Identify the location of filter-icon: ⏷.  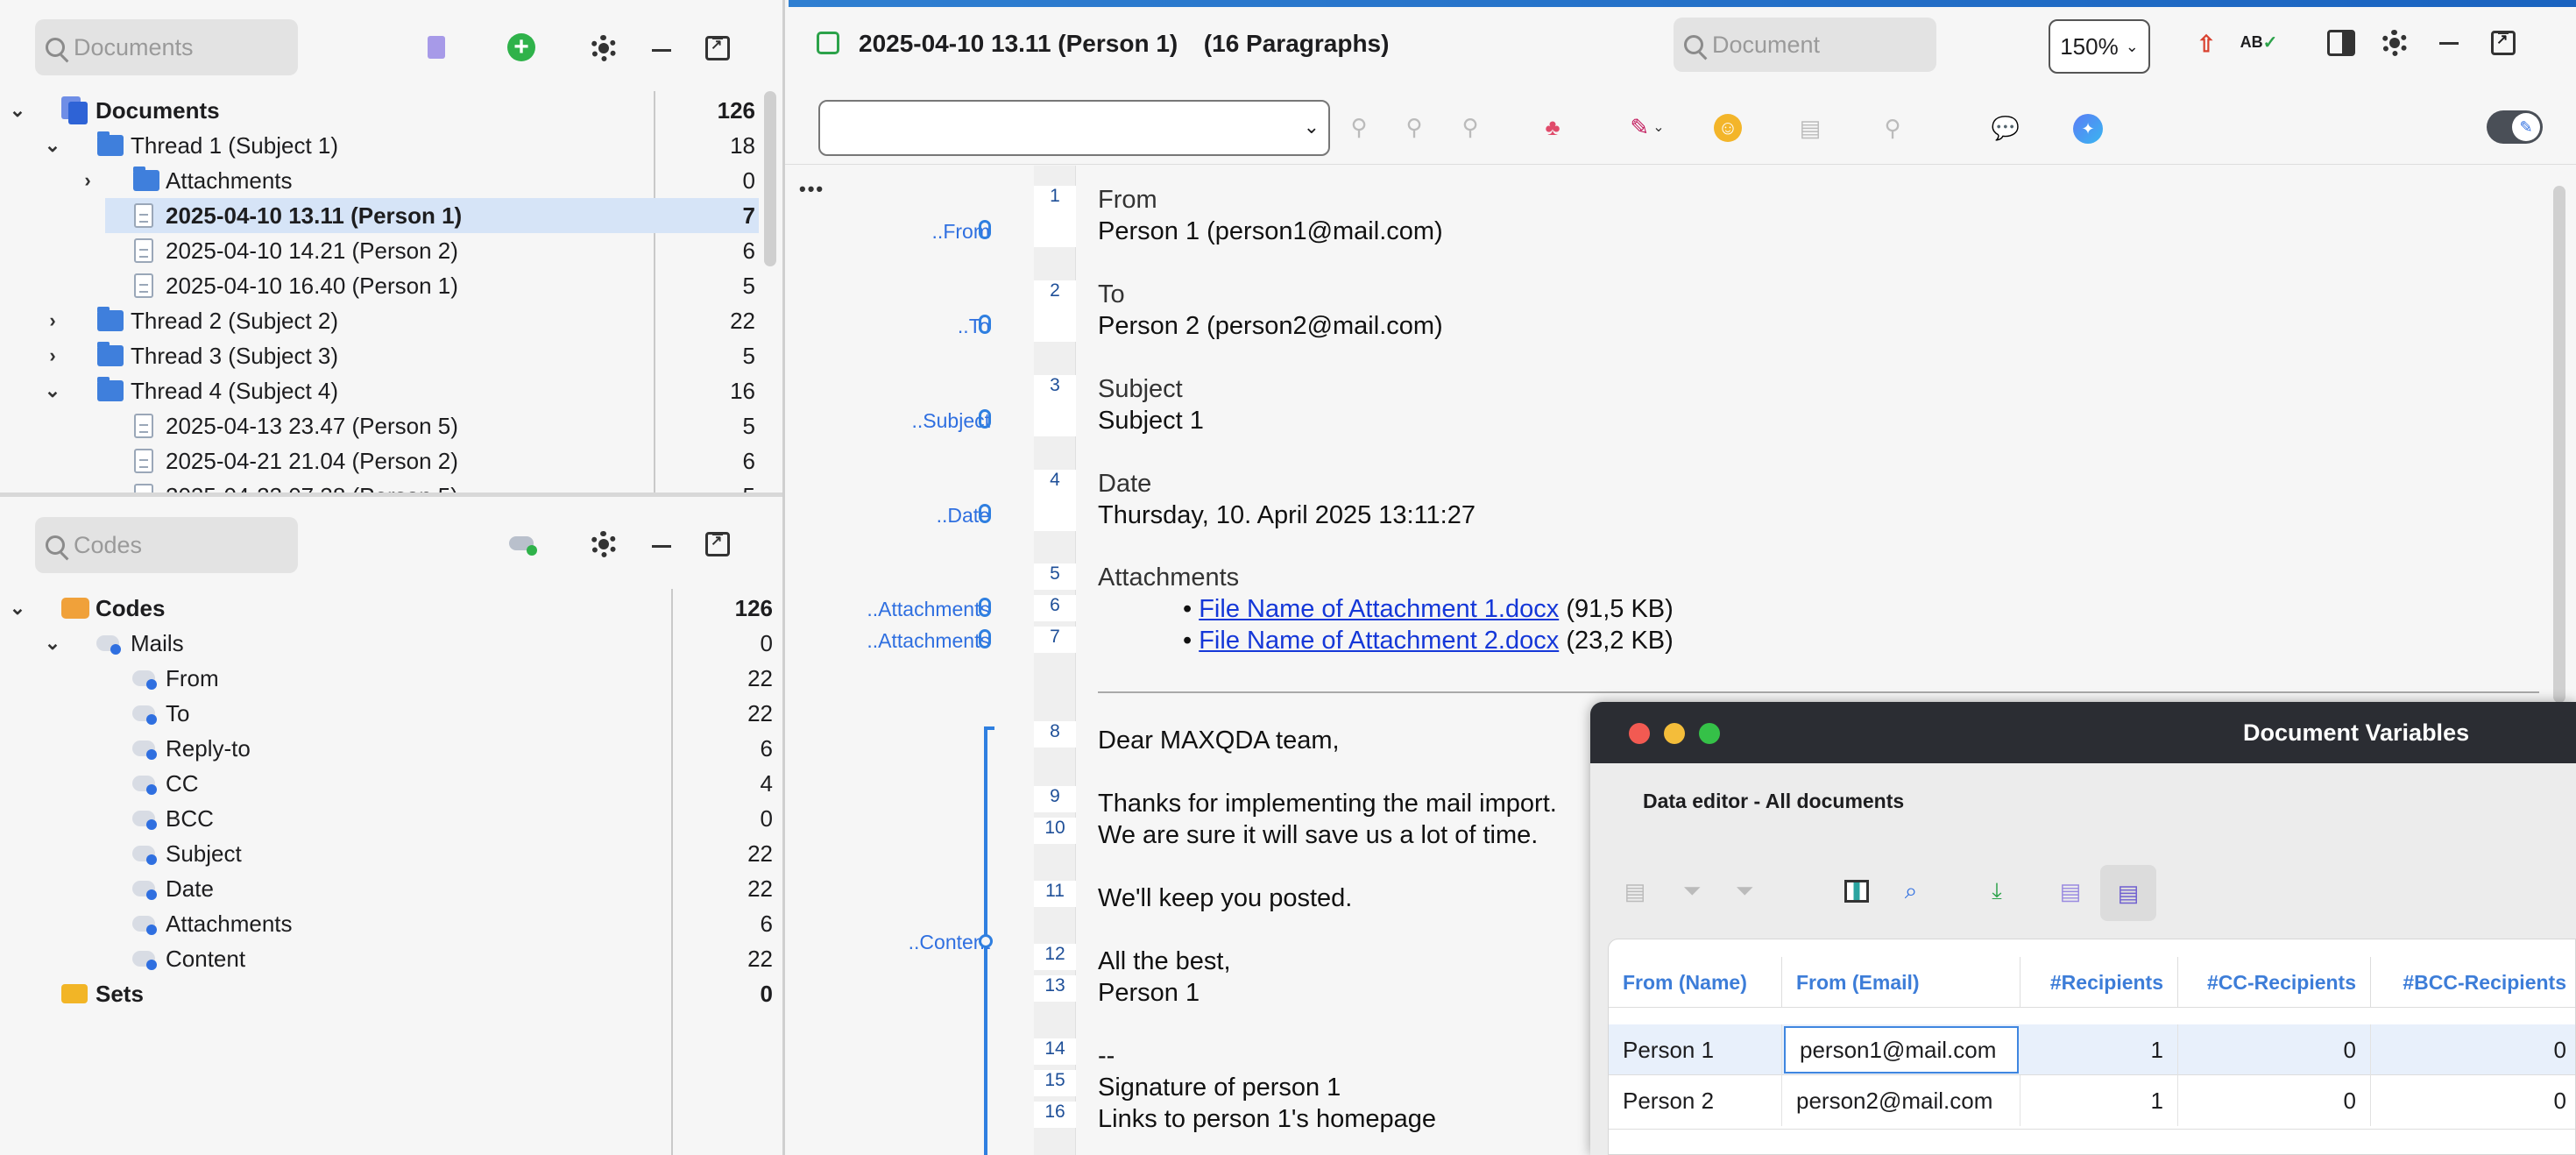
(1692, 891).